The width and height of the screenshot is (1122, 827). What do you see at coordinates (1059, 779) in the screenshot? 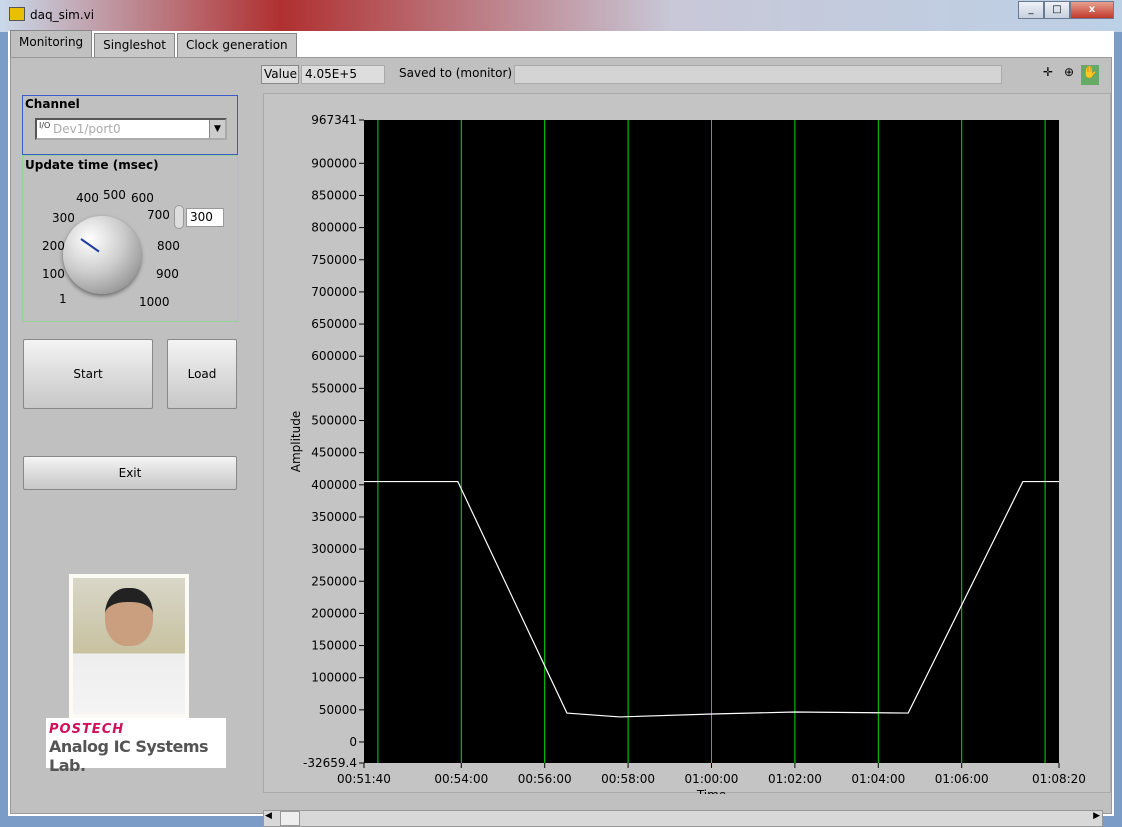
I see `x-tick-label: 01:08:20` at bounding box center [1059, 779].